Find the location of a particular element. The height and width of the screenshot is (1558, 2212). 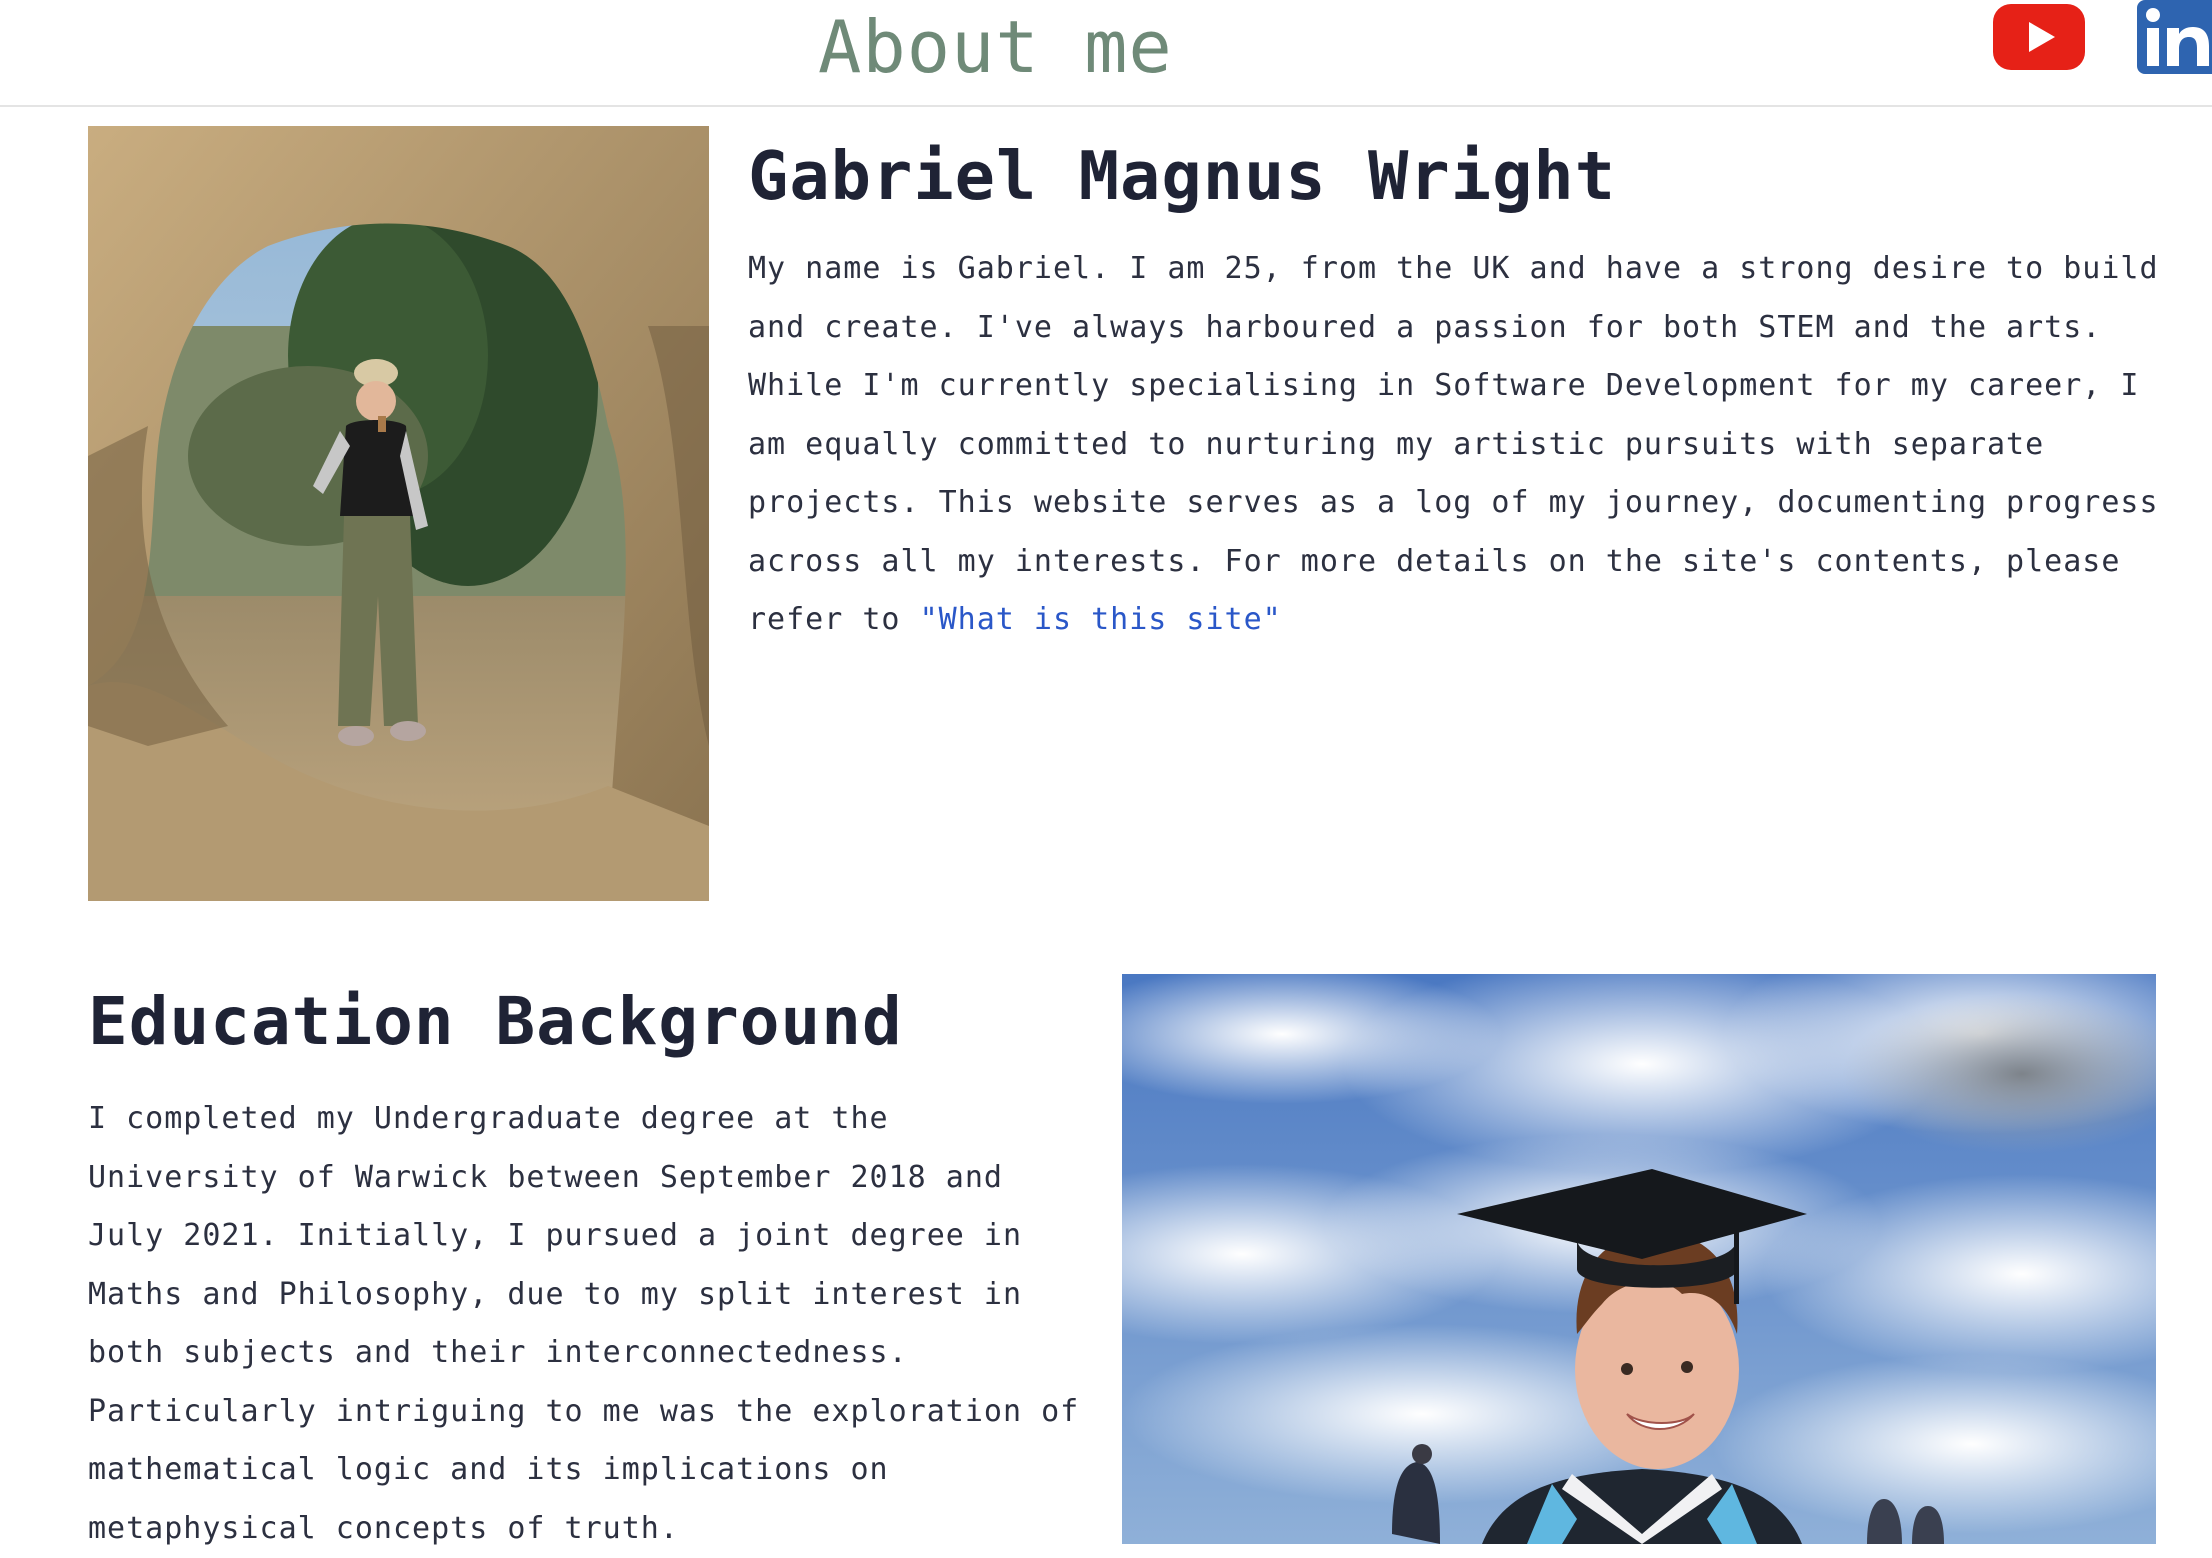

youtube-icon is located at coordinates (2039, 37).